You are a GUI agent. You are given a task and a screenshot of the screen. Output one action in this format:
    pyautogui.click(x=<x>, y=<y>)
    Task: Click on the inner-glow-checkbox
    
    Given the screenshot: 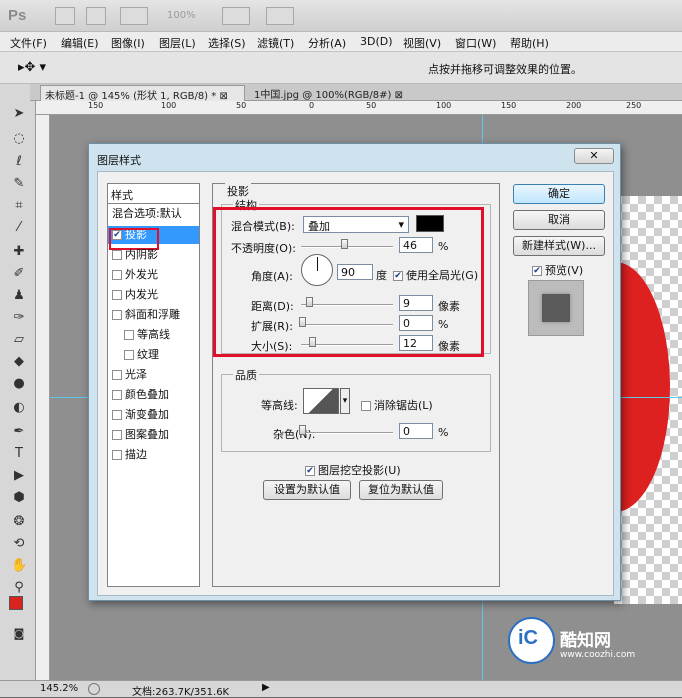 What is the action you would take?
    pyautogui.click(x=117, y=295)
    